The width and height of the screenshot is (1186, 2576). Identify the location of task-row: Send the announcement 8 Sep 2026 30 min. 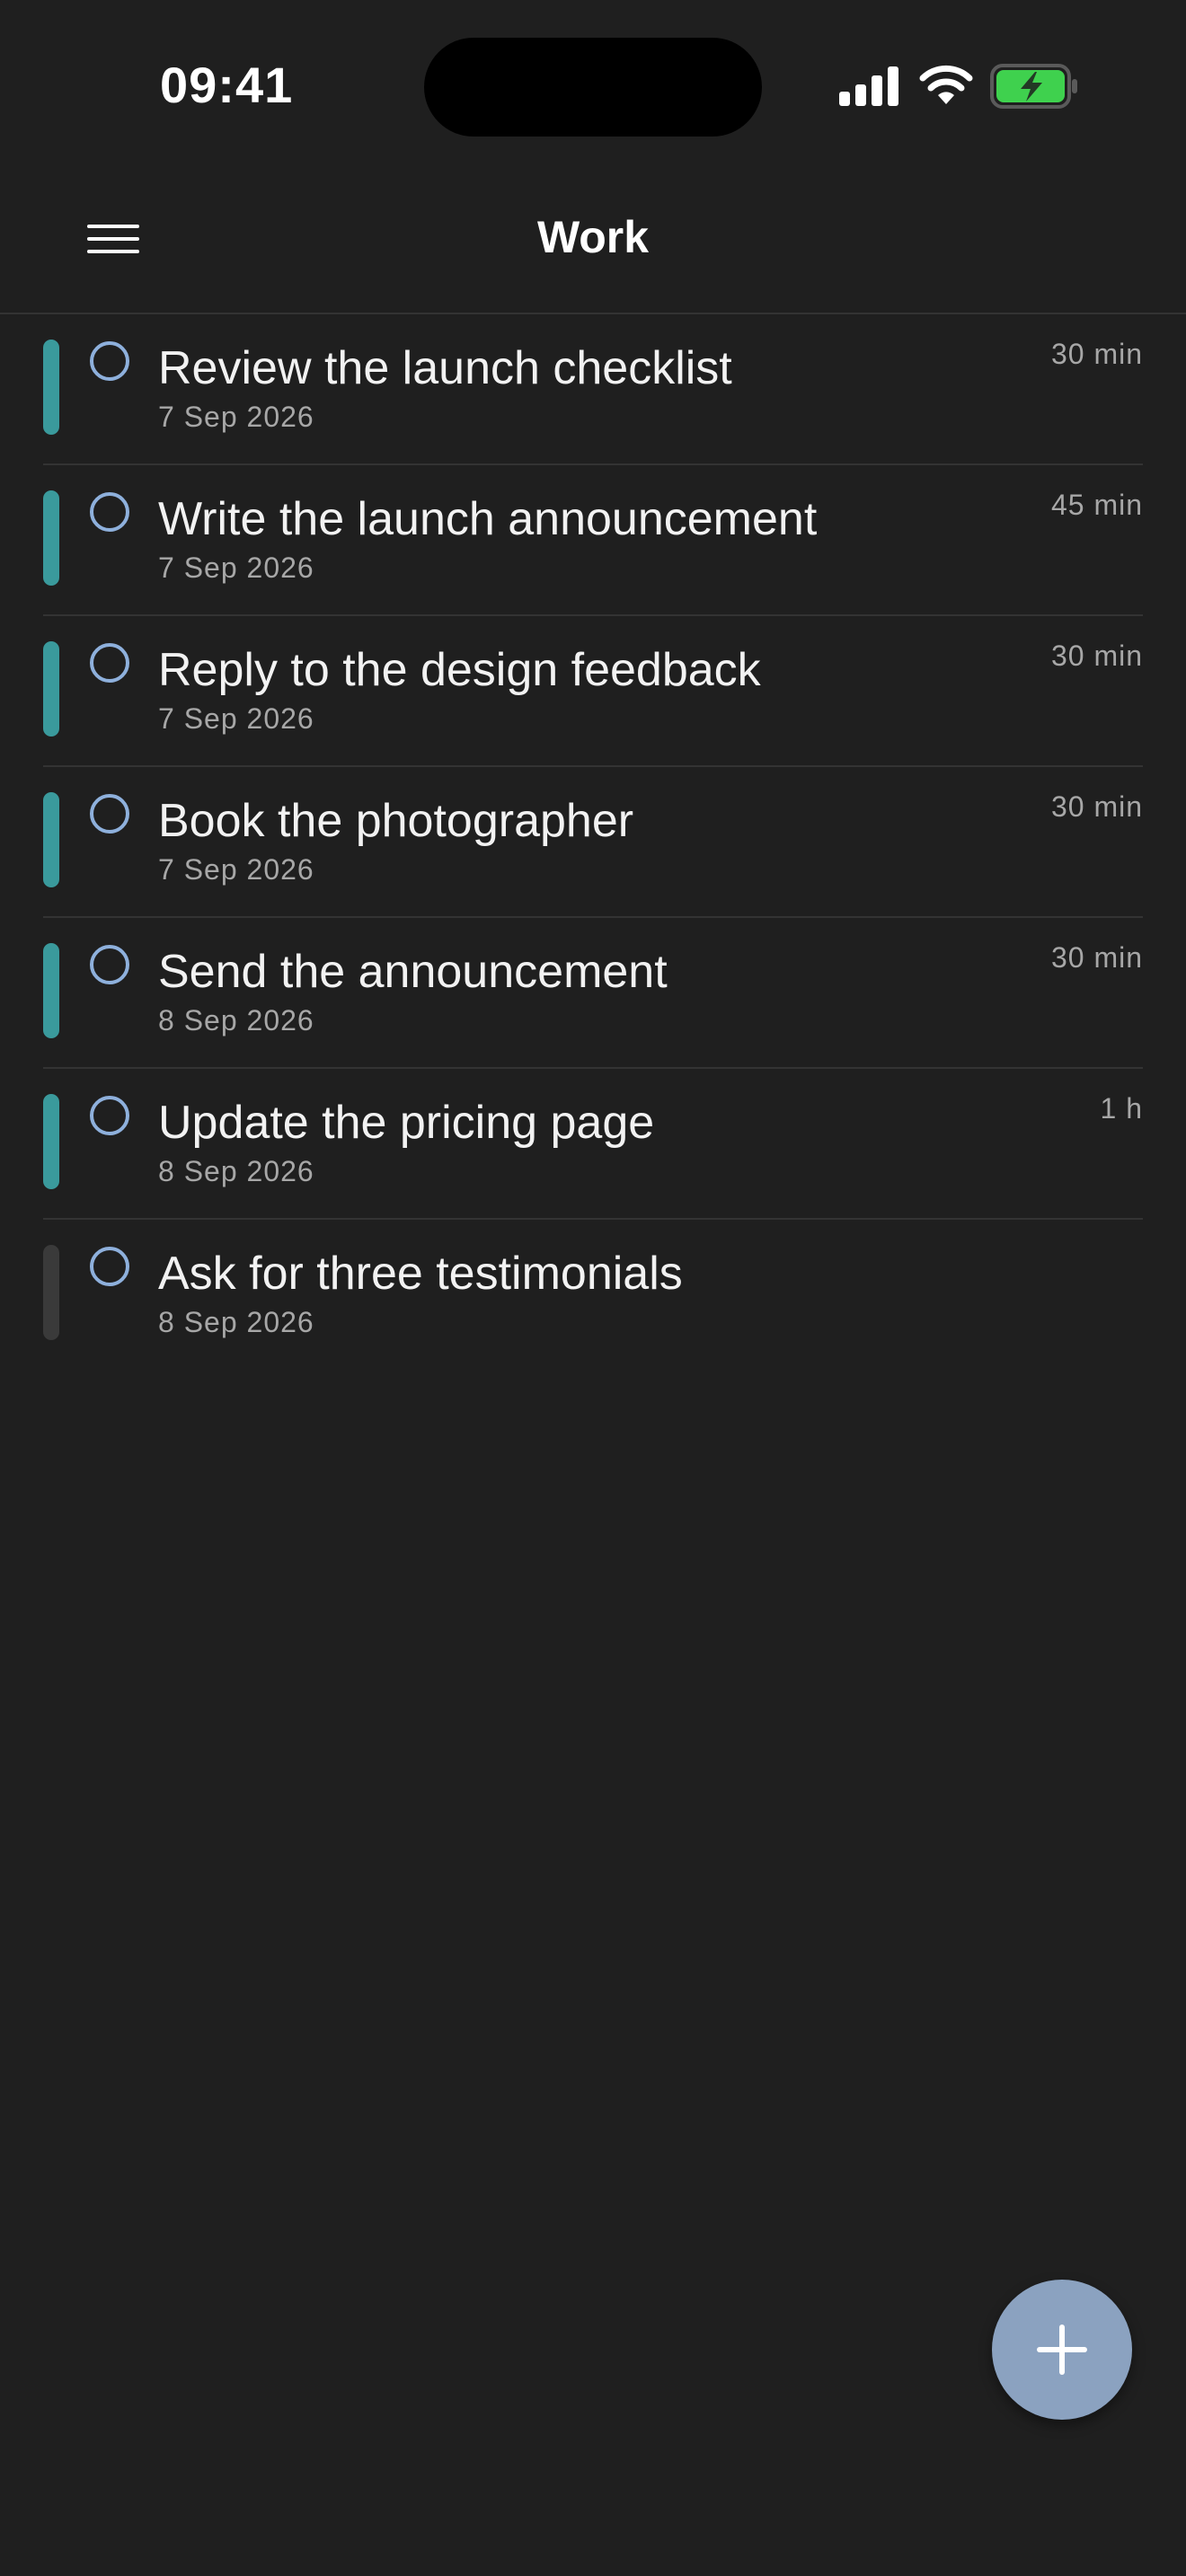
(593, 993).